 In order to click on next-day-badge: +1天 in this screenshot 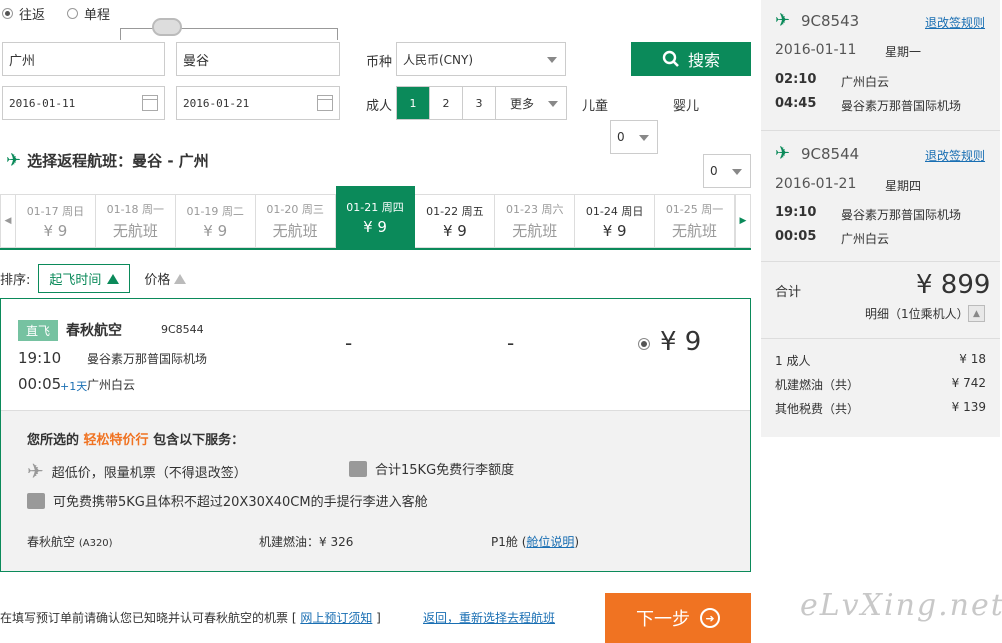, I will do `click(74, 386)`.